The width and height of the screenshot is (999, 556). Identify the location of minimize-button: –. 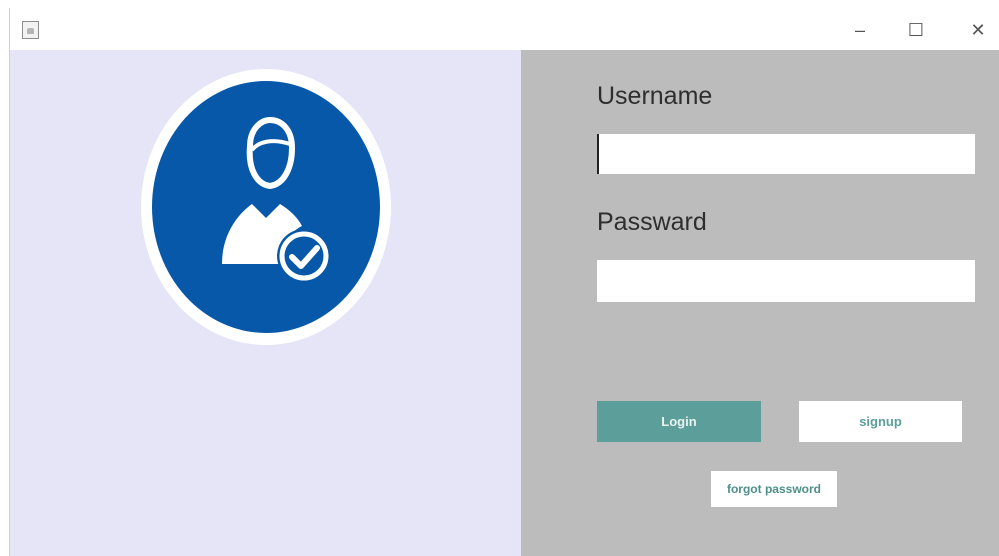
(860, 30).